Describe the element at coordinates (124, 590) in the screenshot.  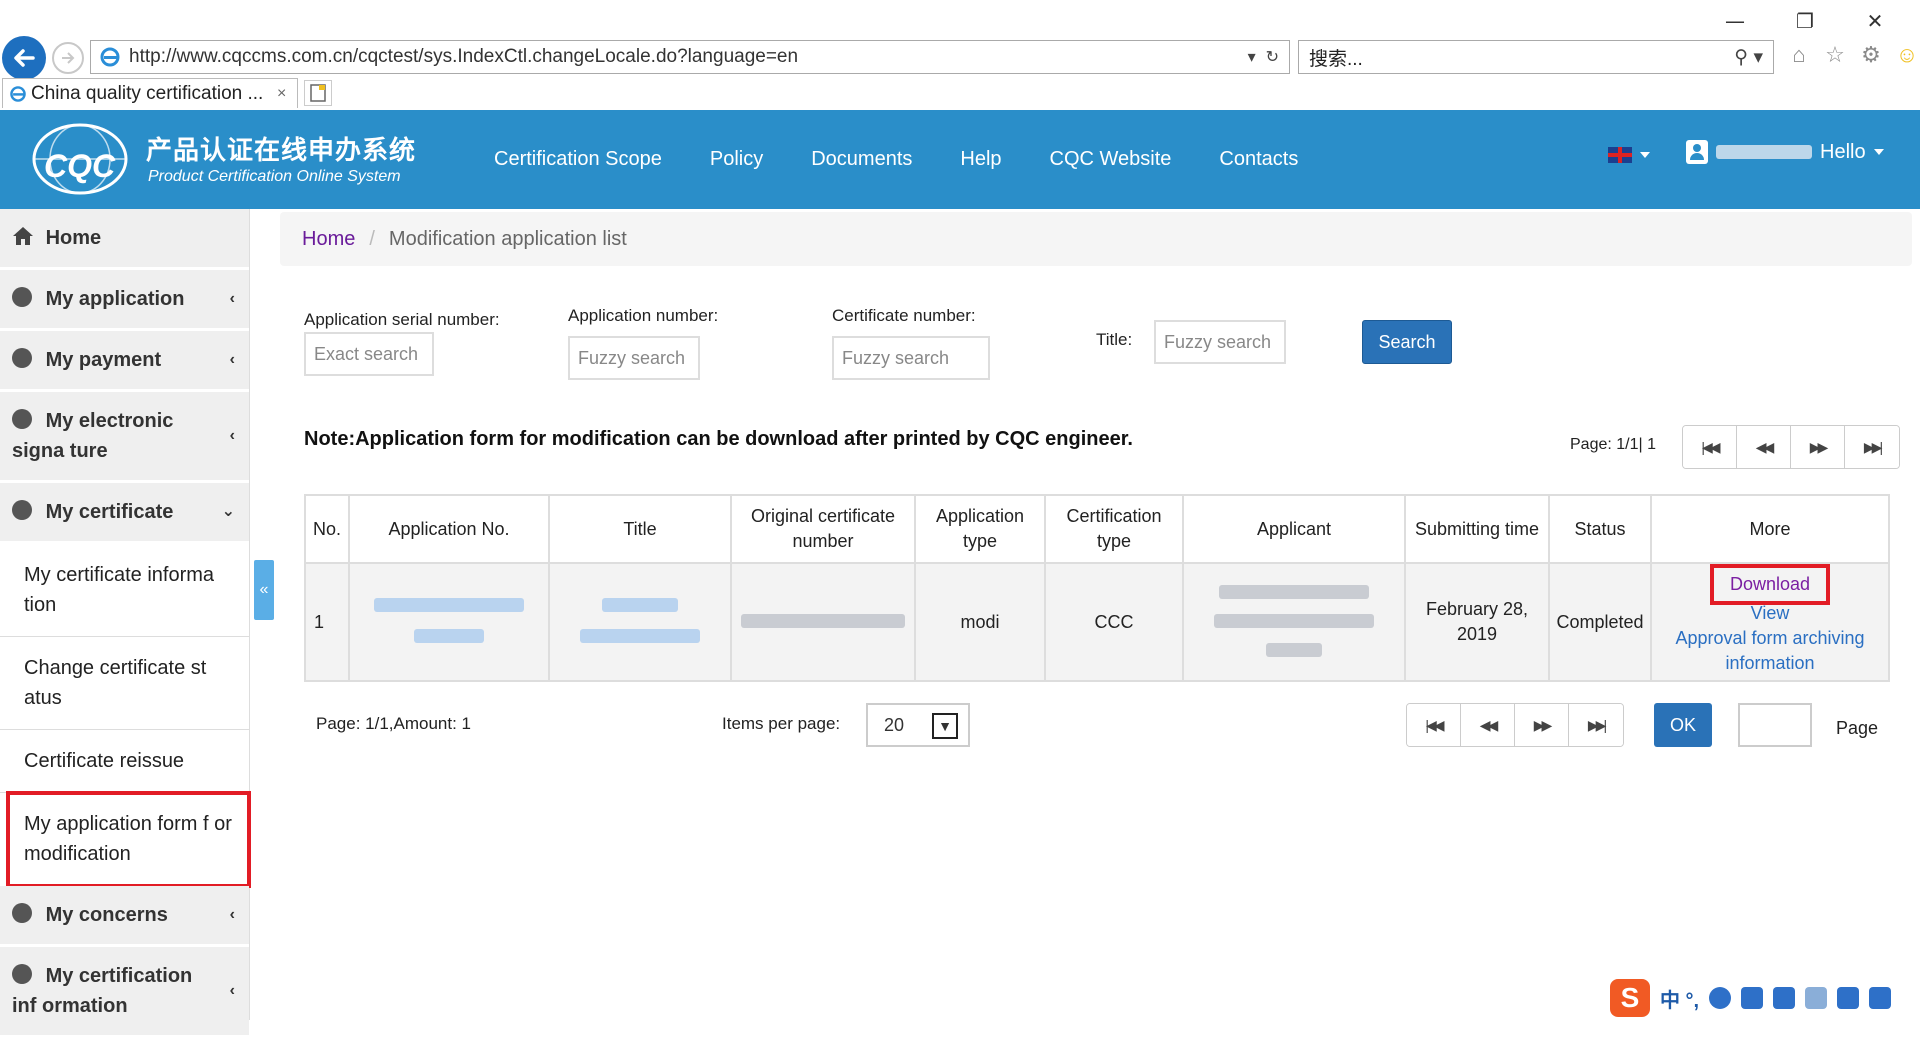
I see `sidebar-sub-certificate-information: My certificate informa tion` at that location.